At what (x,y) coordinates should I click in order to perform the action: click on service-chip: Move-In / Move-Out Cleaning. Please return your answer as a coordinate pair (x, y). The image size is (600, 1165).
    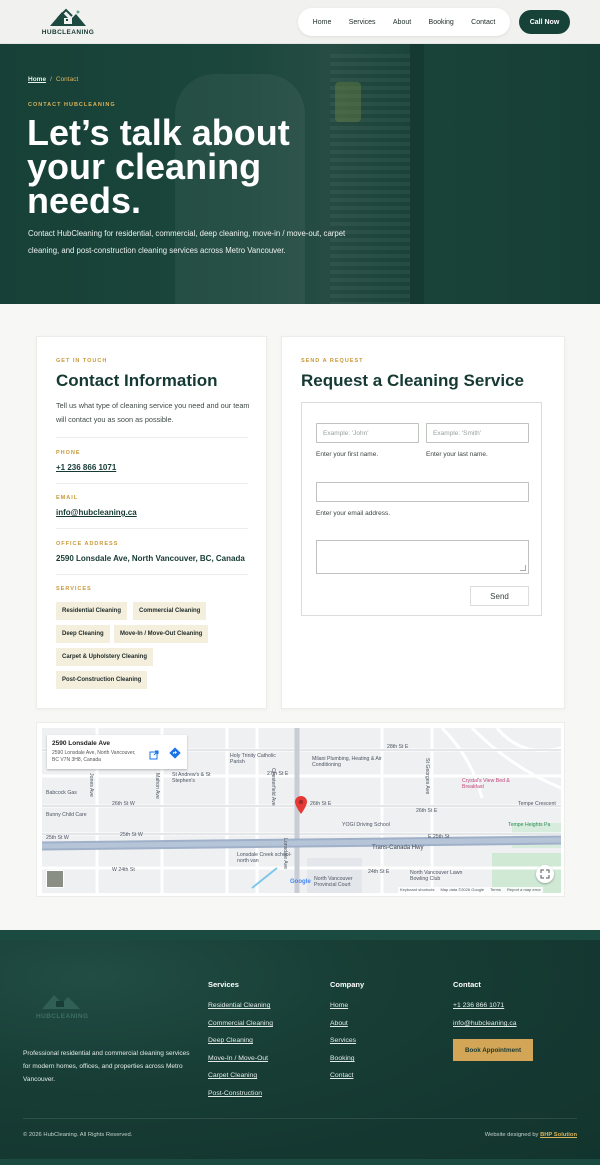
    Looking at the image, I should click on (161, 634).